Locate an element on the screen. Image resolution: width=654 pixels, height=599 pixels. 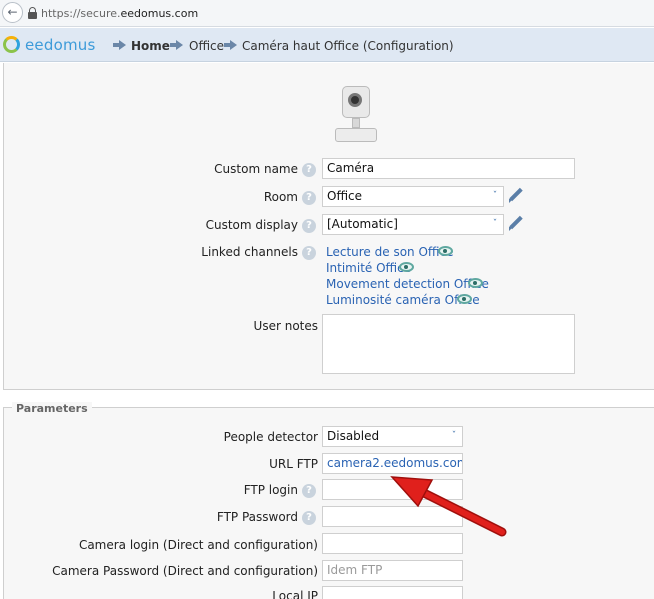
room-label: Room is located at coordinates (280, 197).